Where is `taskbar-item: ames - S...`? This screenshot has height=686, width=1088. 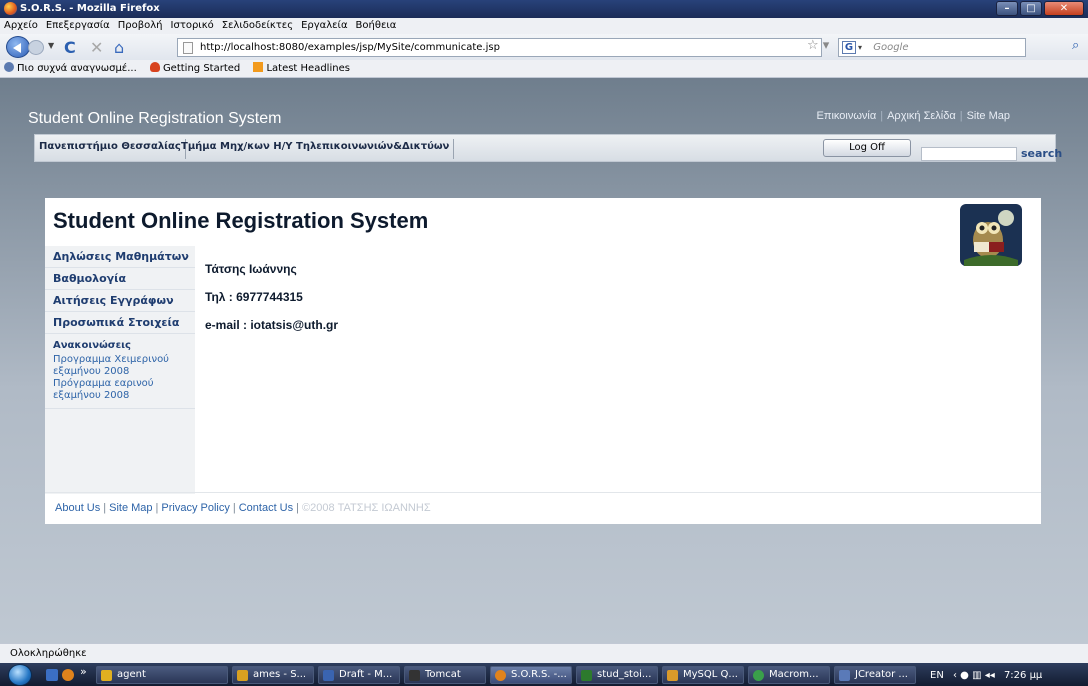
taskbar-item: ames - S... is located at coordinates (273, 675).